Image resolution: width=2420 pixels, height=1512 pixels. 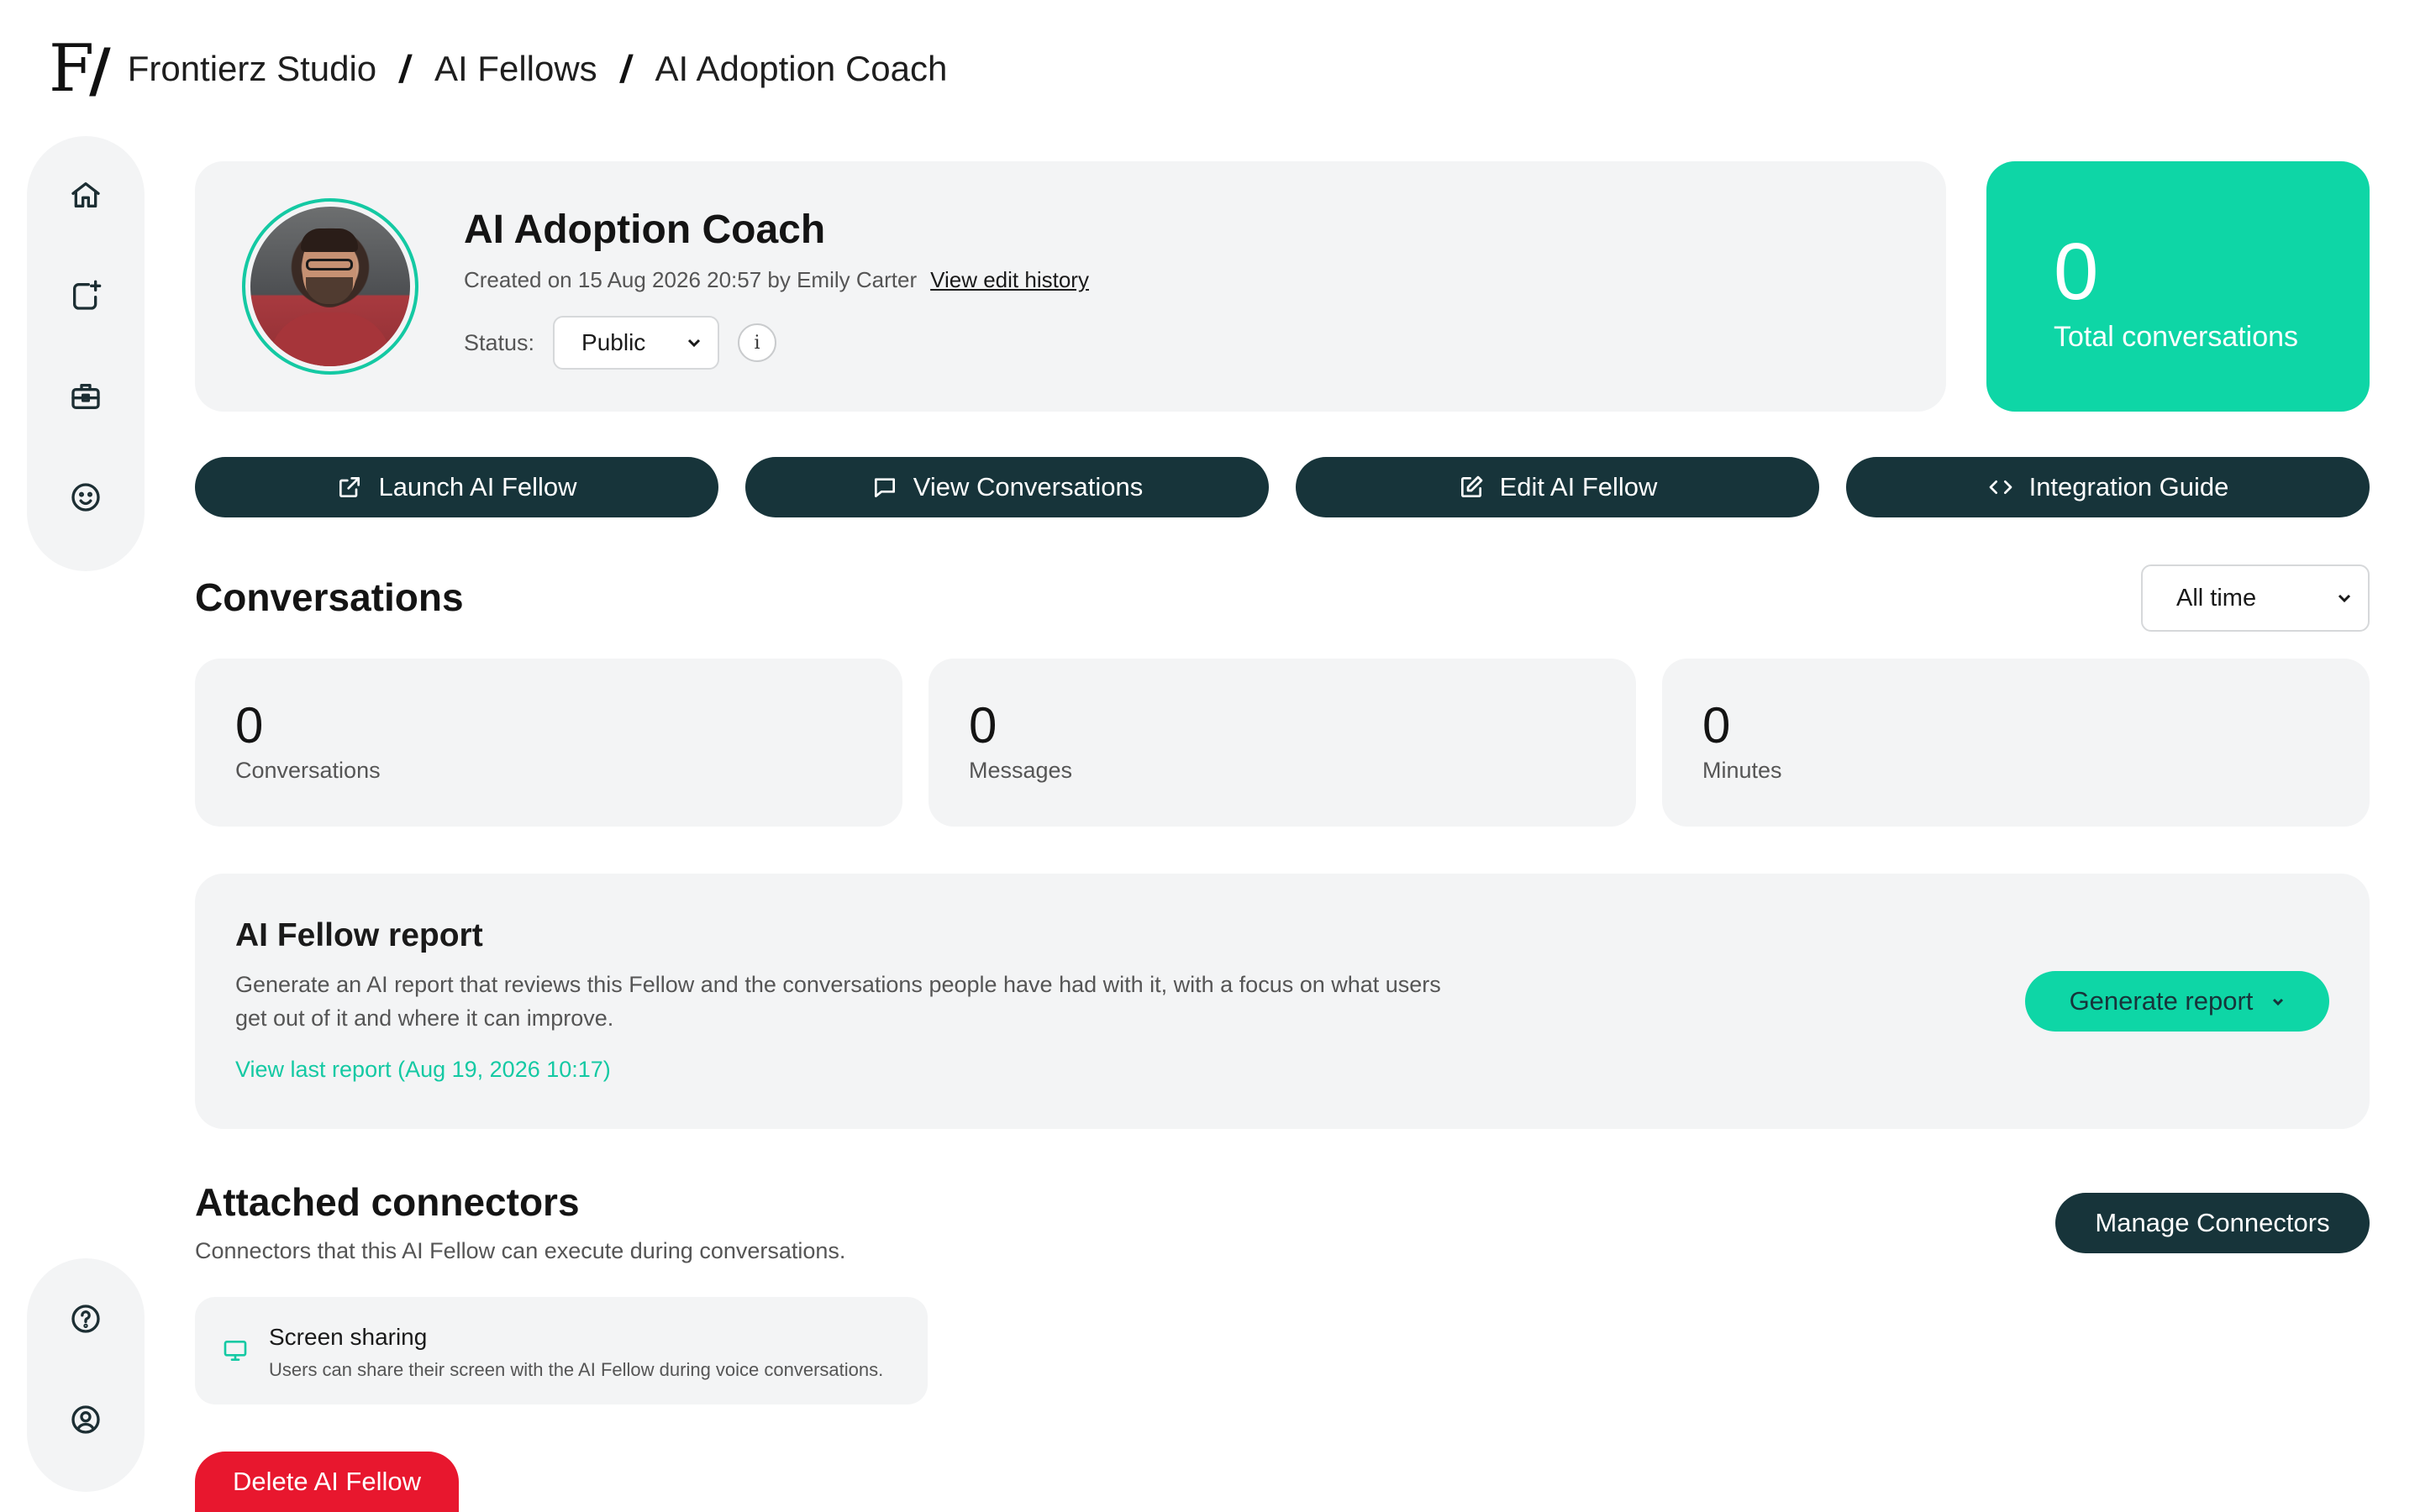 What do you see at coordinates (613, 342) in the screenshot?
I see `status-value: Public` at bounding box center [613, 342].